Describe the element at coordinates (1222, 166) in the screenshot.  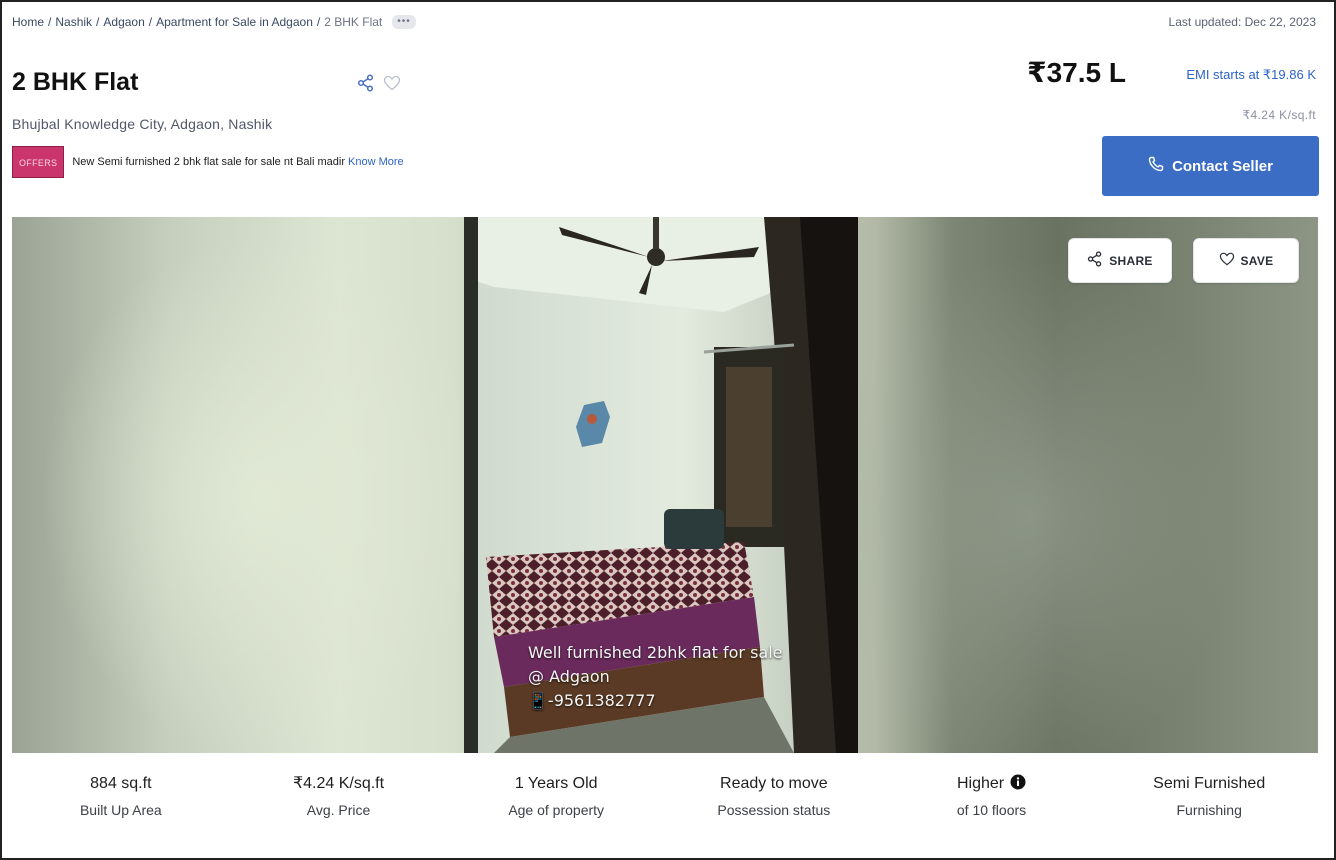
I see `contact-seller-label: Contact Seller` at that location.